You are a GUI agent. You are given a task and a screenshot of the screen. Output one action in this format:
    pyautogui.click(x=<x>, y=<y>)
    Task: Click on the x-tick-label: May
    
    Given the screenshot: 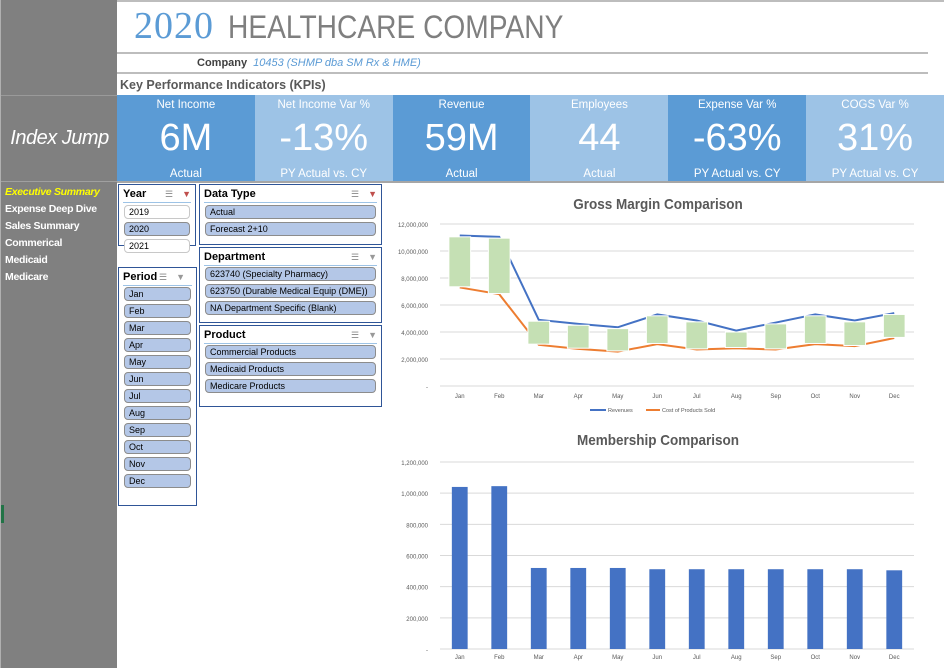 What is the action you would take?
    pyautogui.click(x=617, y=397)
    